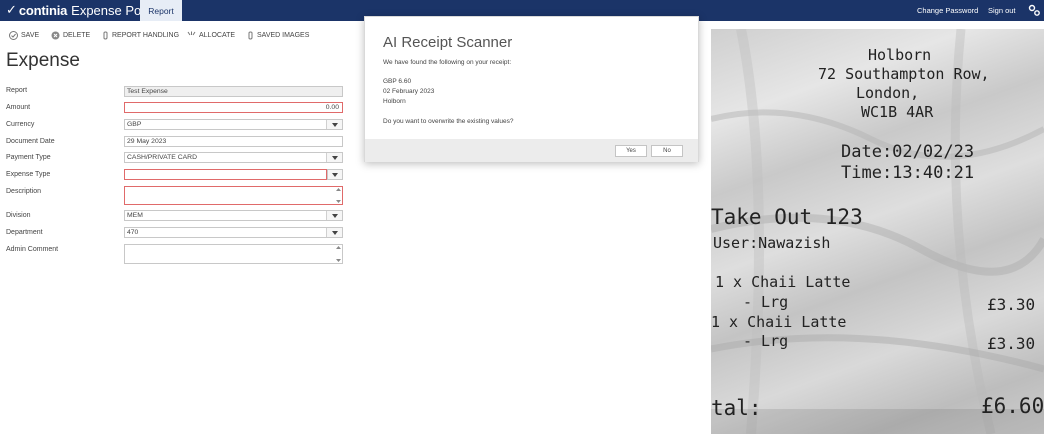 Image resolution: width=1044 pixels, height=434 pixels. I want to click on expense-type-dropdown-button, so click(335, 174).